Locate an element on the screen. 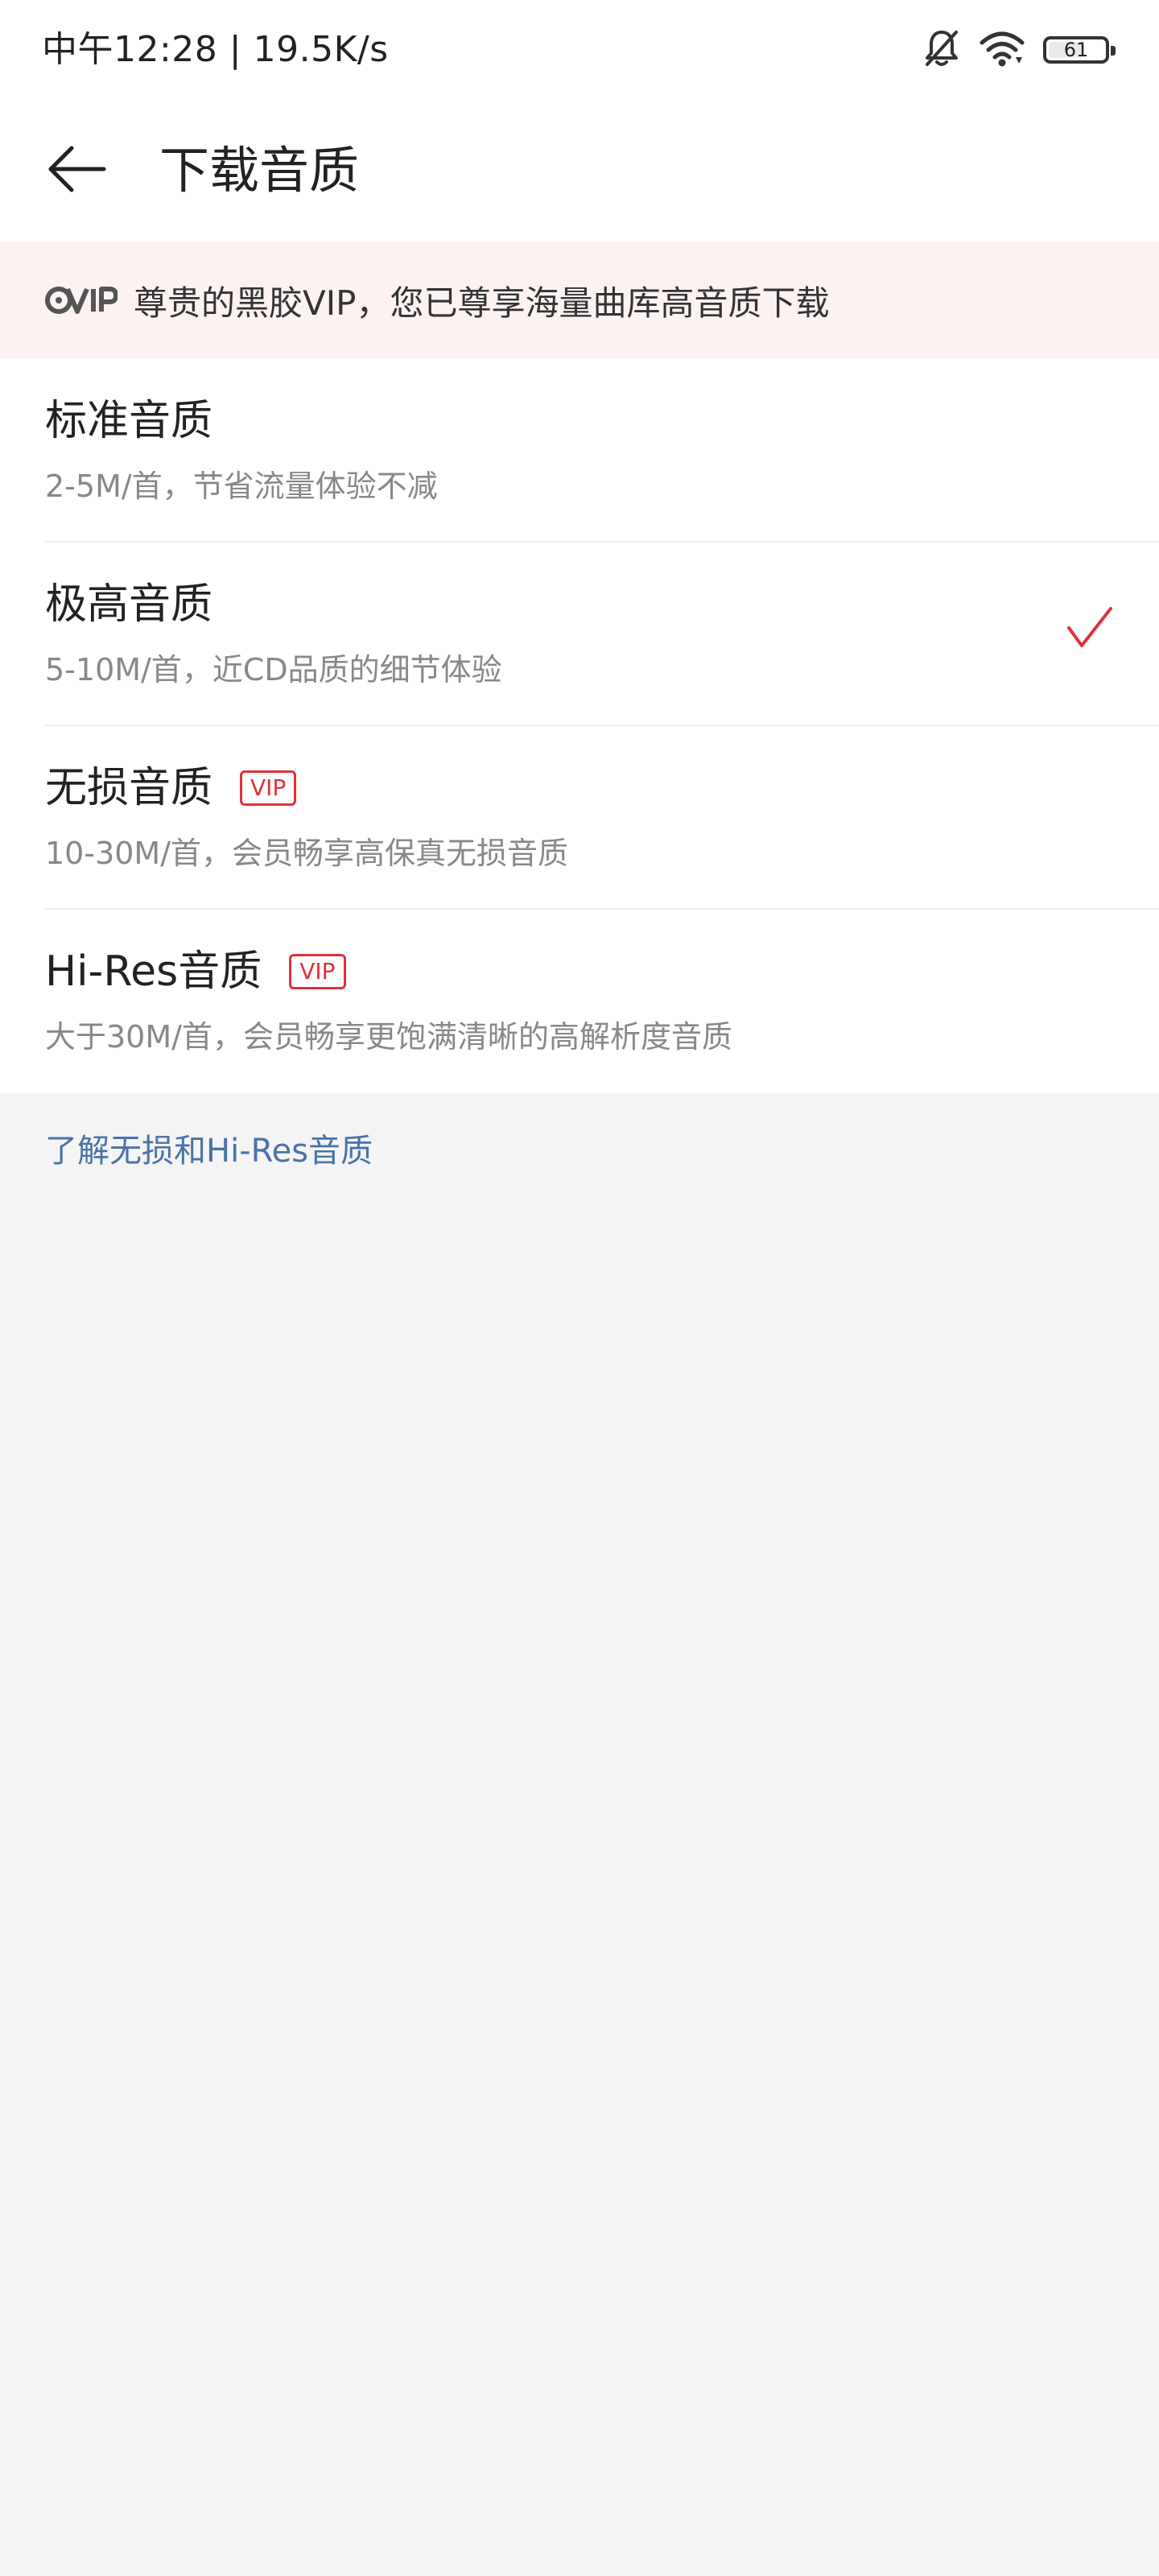  back-button is located at coordinates (76, 170).